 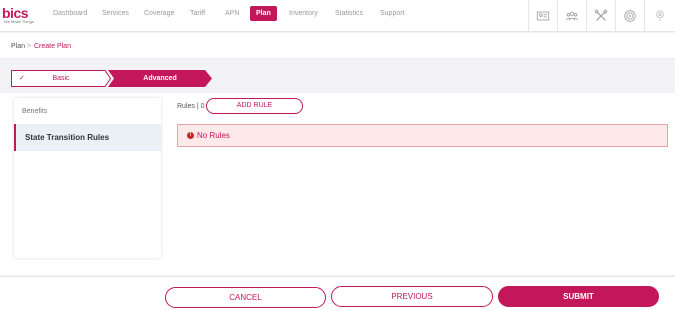 I want to click on add-rule-button: ADD RULE, so click(x=254, y=106).